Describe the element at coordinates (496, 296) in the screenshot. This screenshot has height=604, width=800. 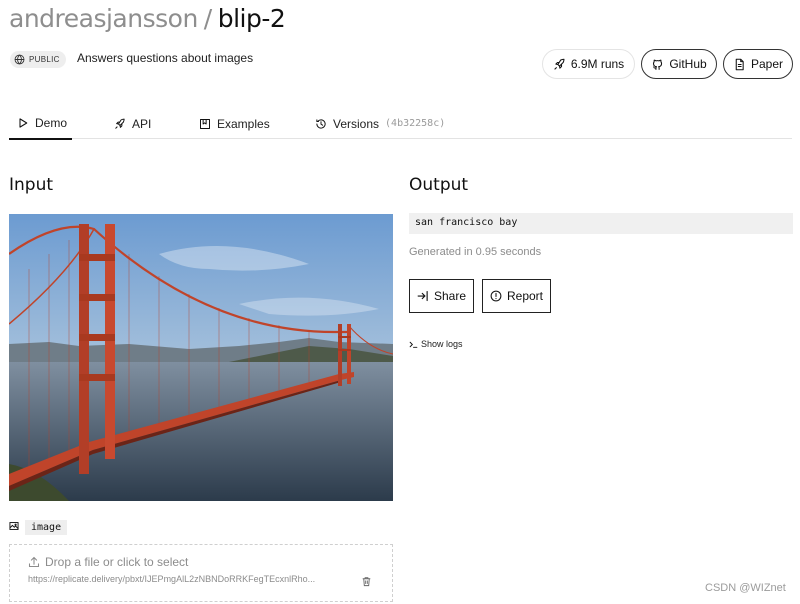
I see `alert-circle-icon` at that location.